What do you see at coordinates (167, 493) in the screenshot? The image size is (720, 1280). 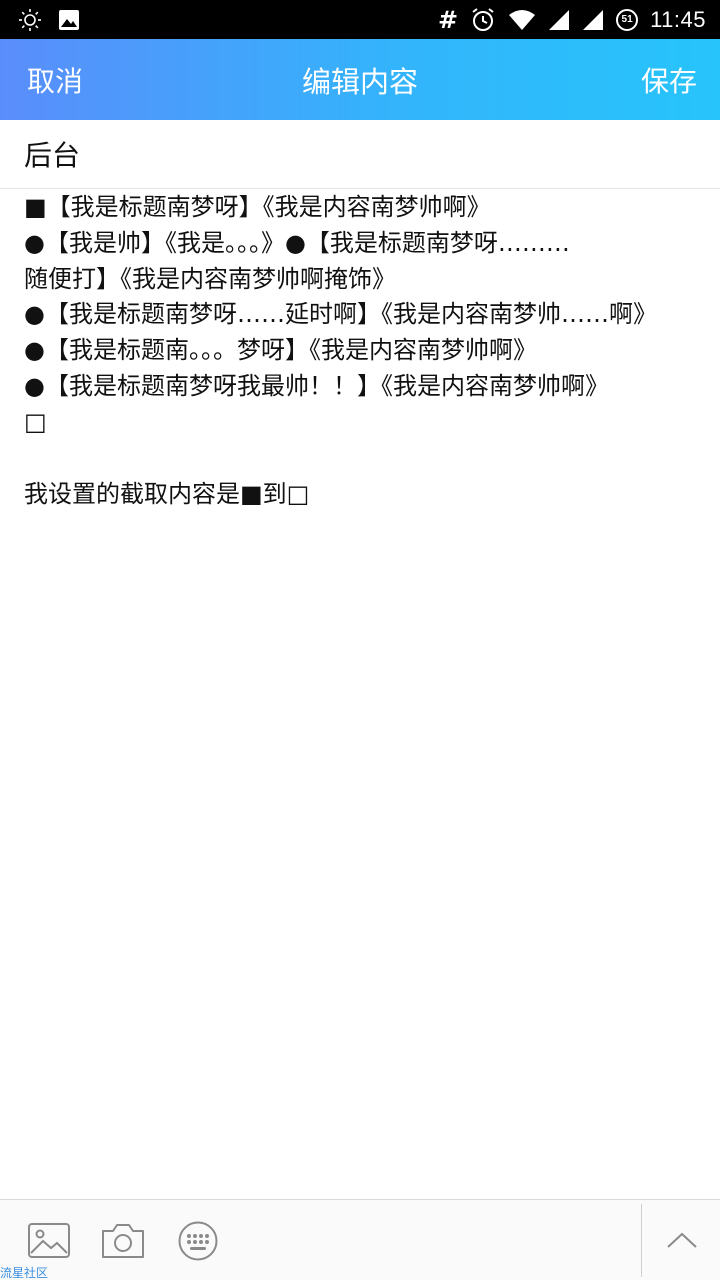 I see `content-note: 我设置的截取内容是■到□` at bounding box center [167, 493].